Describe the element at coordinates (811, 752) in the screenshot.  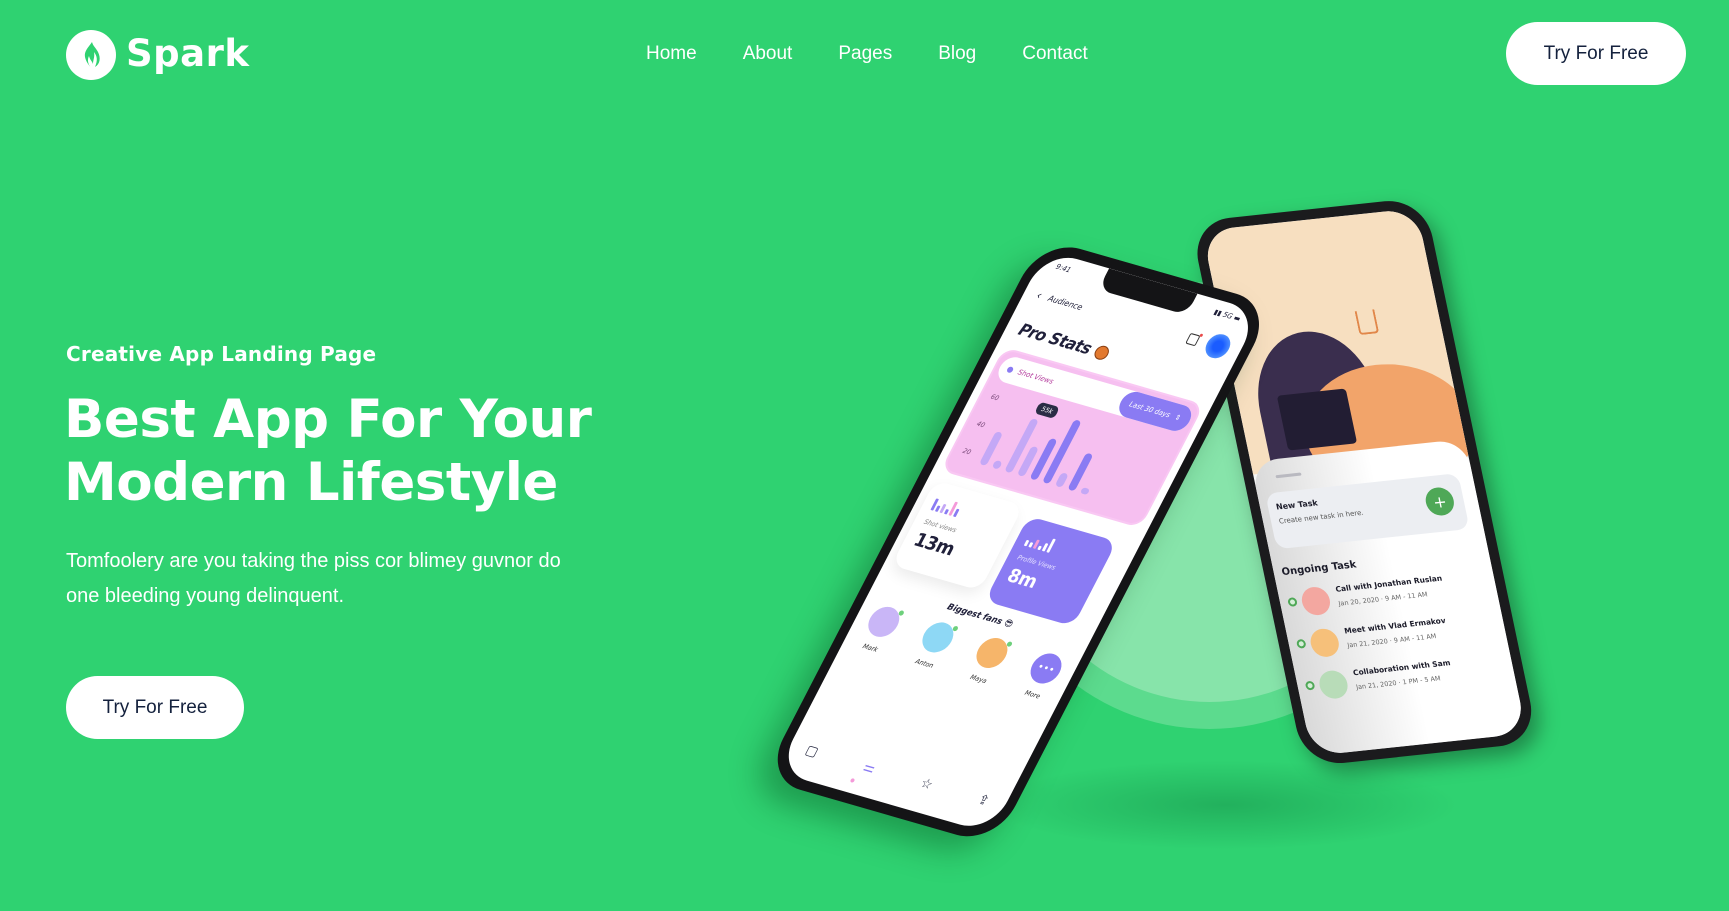
I see `notes-icon: ▢` at that location.